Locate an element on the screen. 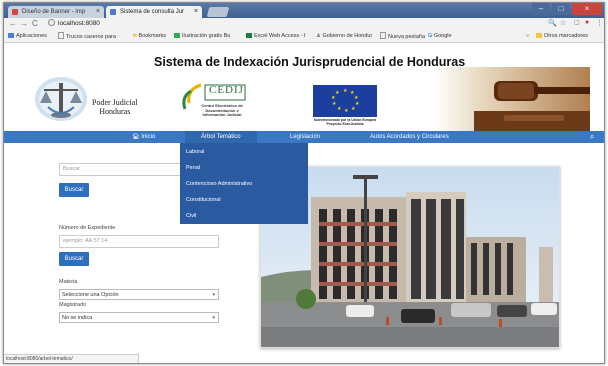 The width and height of the screenshot is (608, 366). address-bar: ← → C localhost:8080 🔍 ☆ ▢ ● ⋮ is located at coordinates (304, 25).